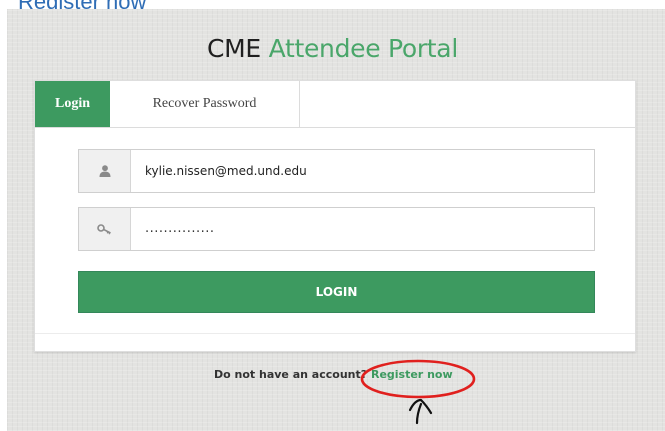 The image size is (665, 431). Describe the element at coordinates (72, 104) in the screenshot. I see `tab-login: Login` at that location.